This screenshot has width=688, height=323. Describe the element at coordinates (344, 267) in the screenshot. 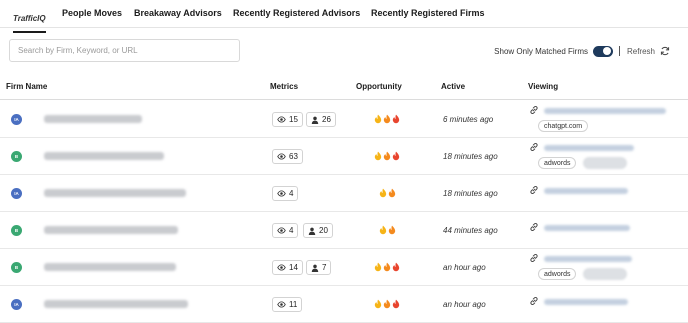

I see `table-row: B 14 7 an hour ago adwords` at that location.